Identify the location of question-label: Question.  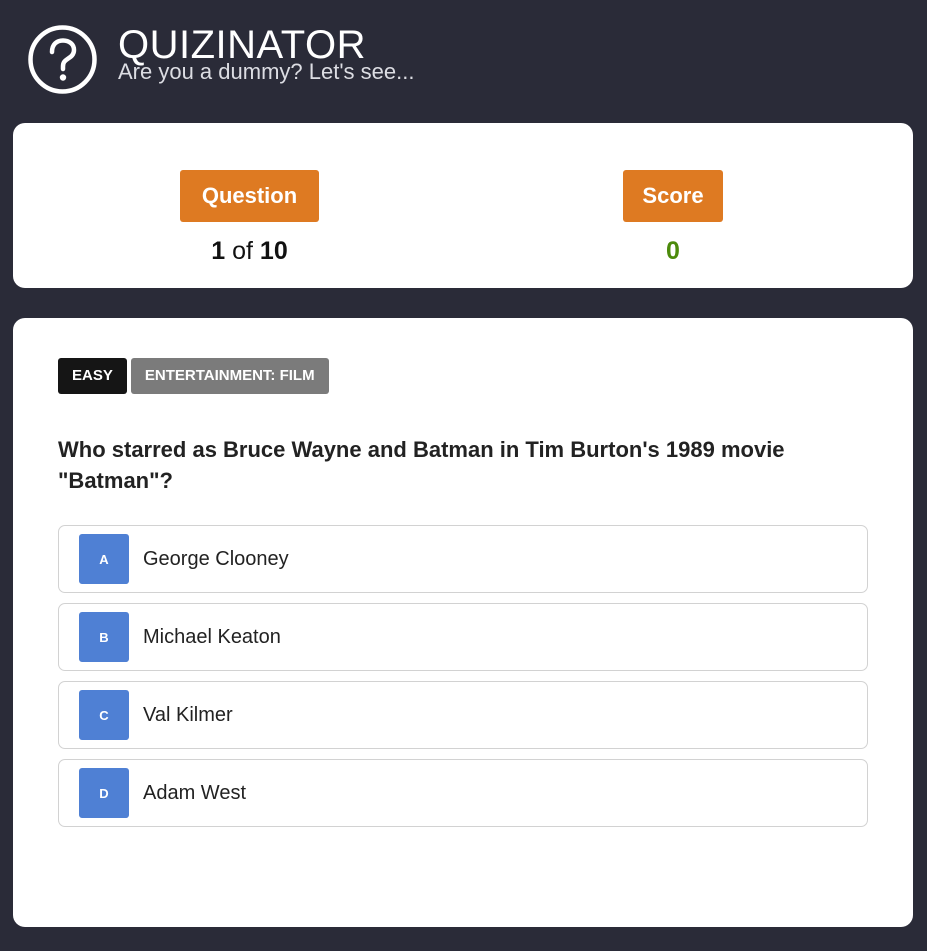
(249, 196).